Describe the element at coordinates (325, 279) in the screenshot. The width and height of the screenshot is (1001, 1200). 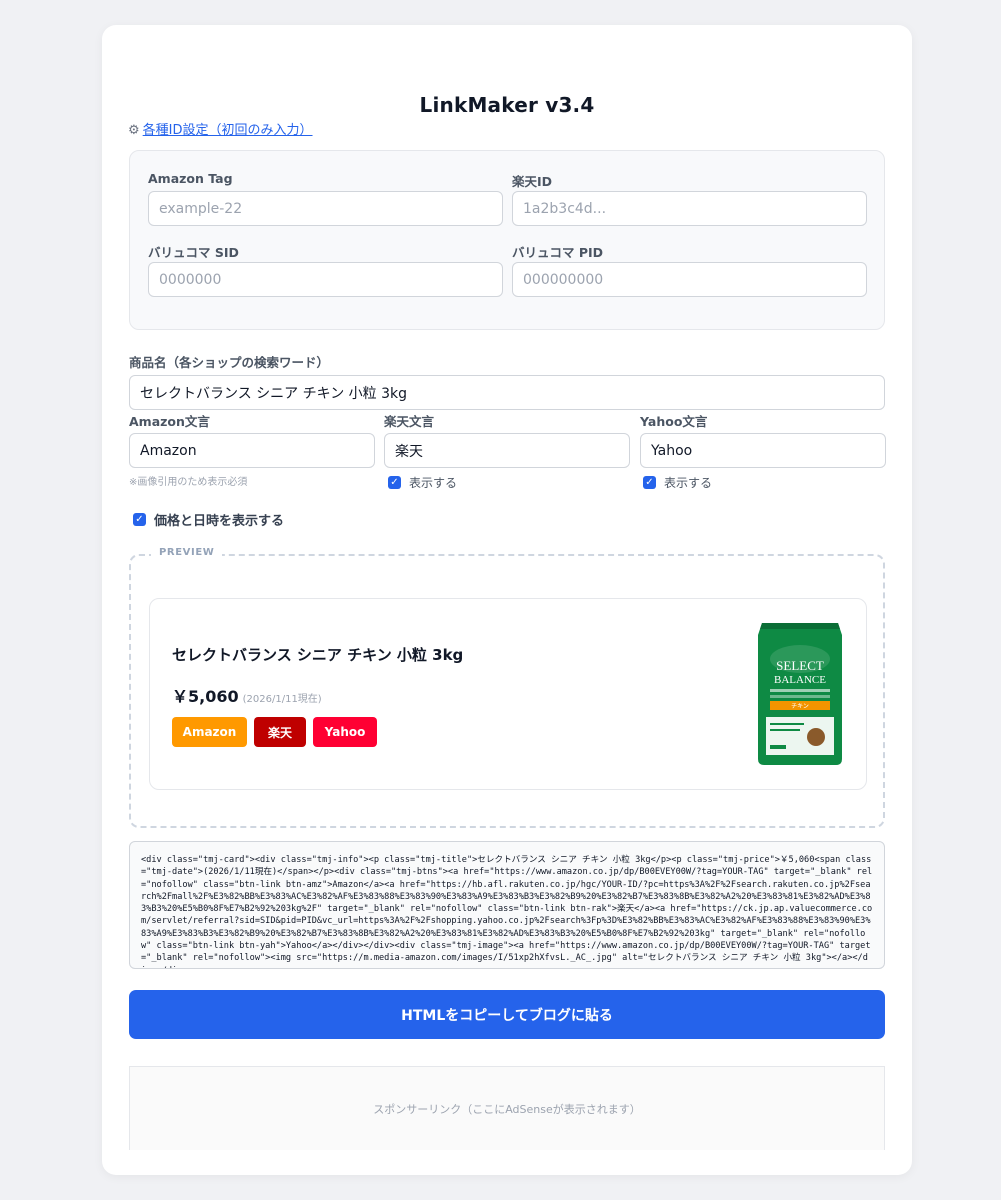
I see `vc-sid-input` at that location.